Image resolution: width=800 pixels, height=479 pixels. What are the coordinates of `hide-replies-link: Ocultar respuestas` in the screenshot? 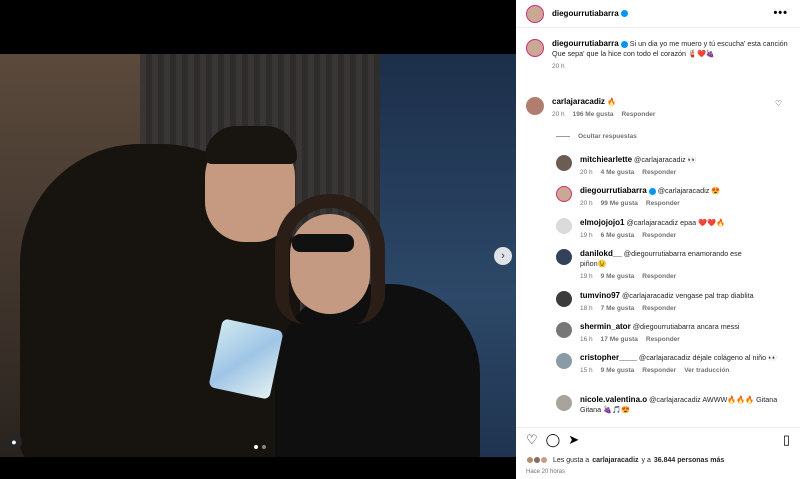 It's located at (596, 136).